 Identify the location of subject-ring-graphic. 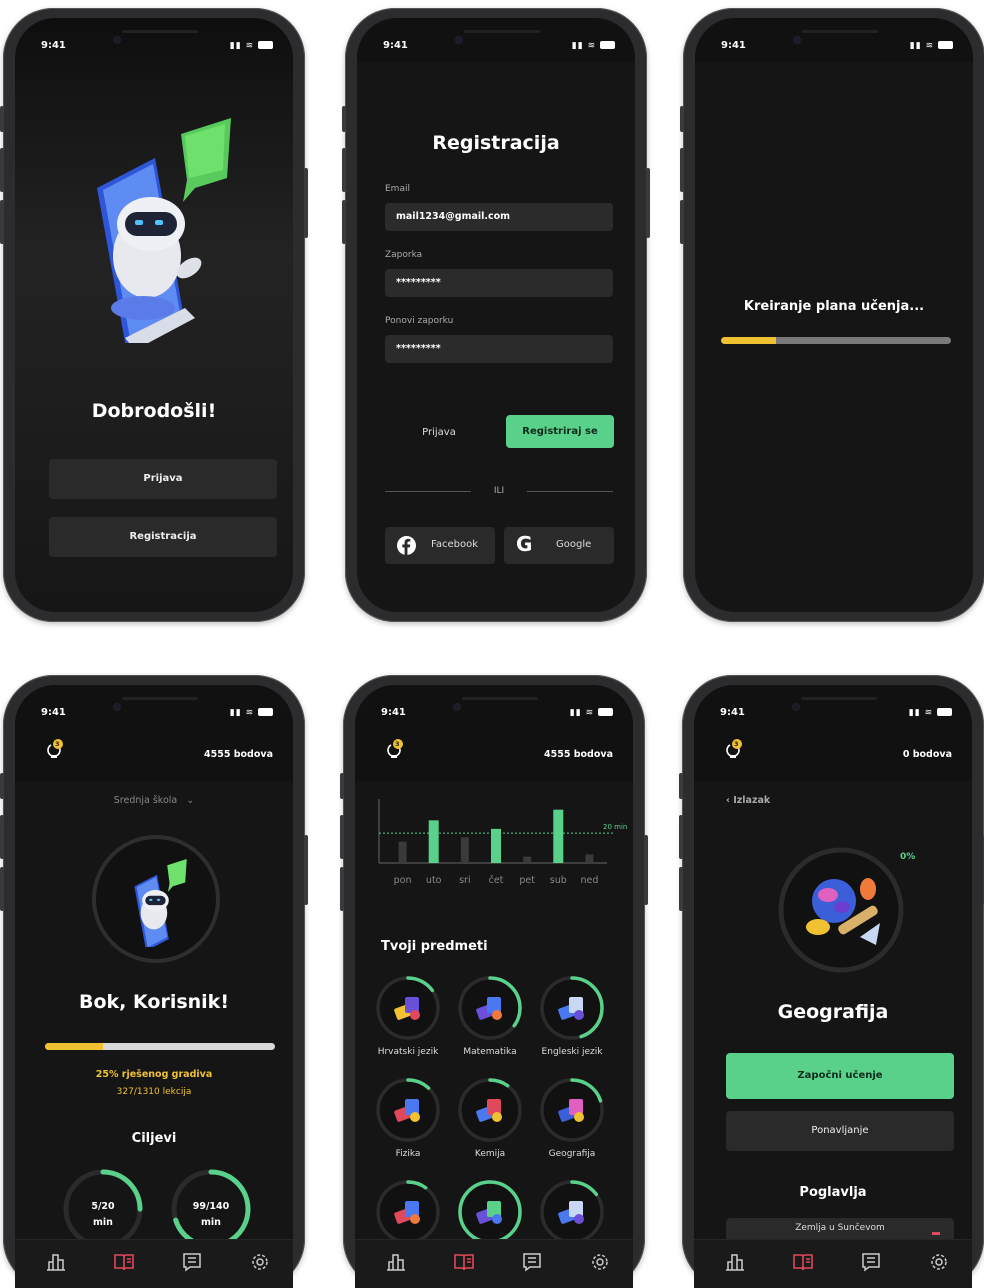
(841, 910).